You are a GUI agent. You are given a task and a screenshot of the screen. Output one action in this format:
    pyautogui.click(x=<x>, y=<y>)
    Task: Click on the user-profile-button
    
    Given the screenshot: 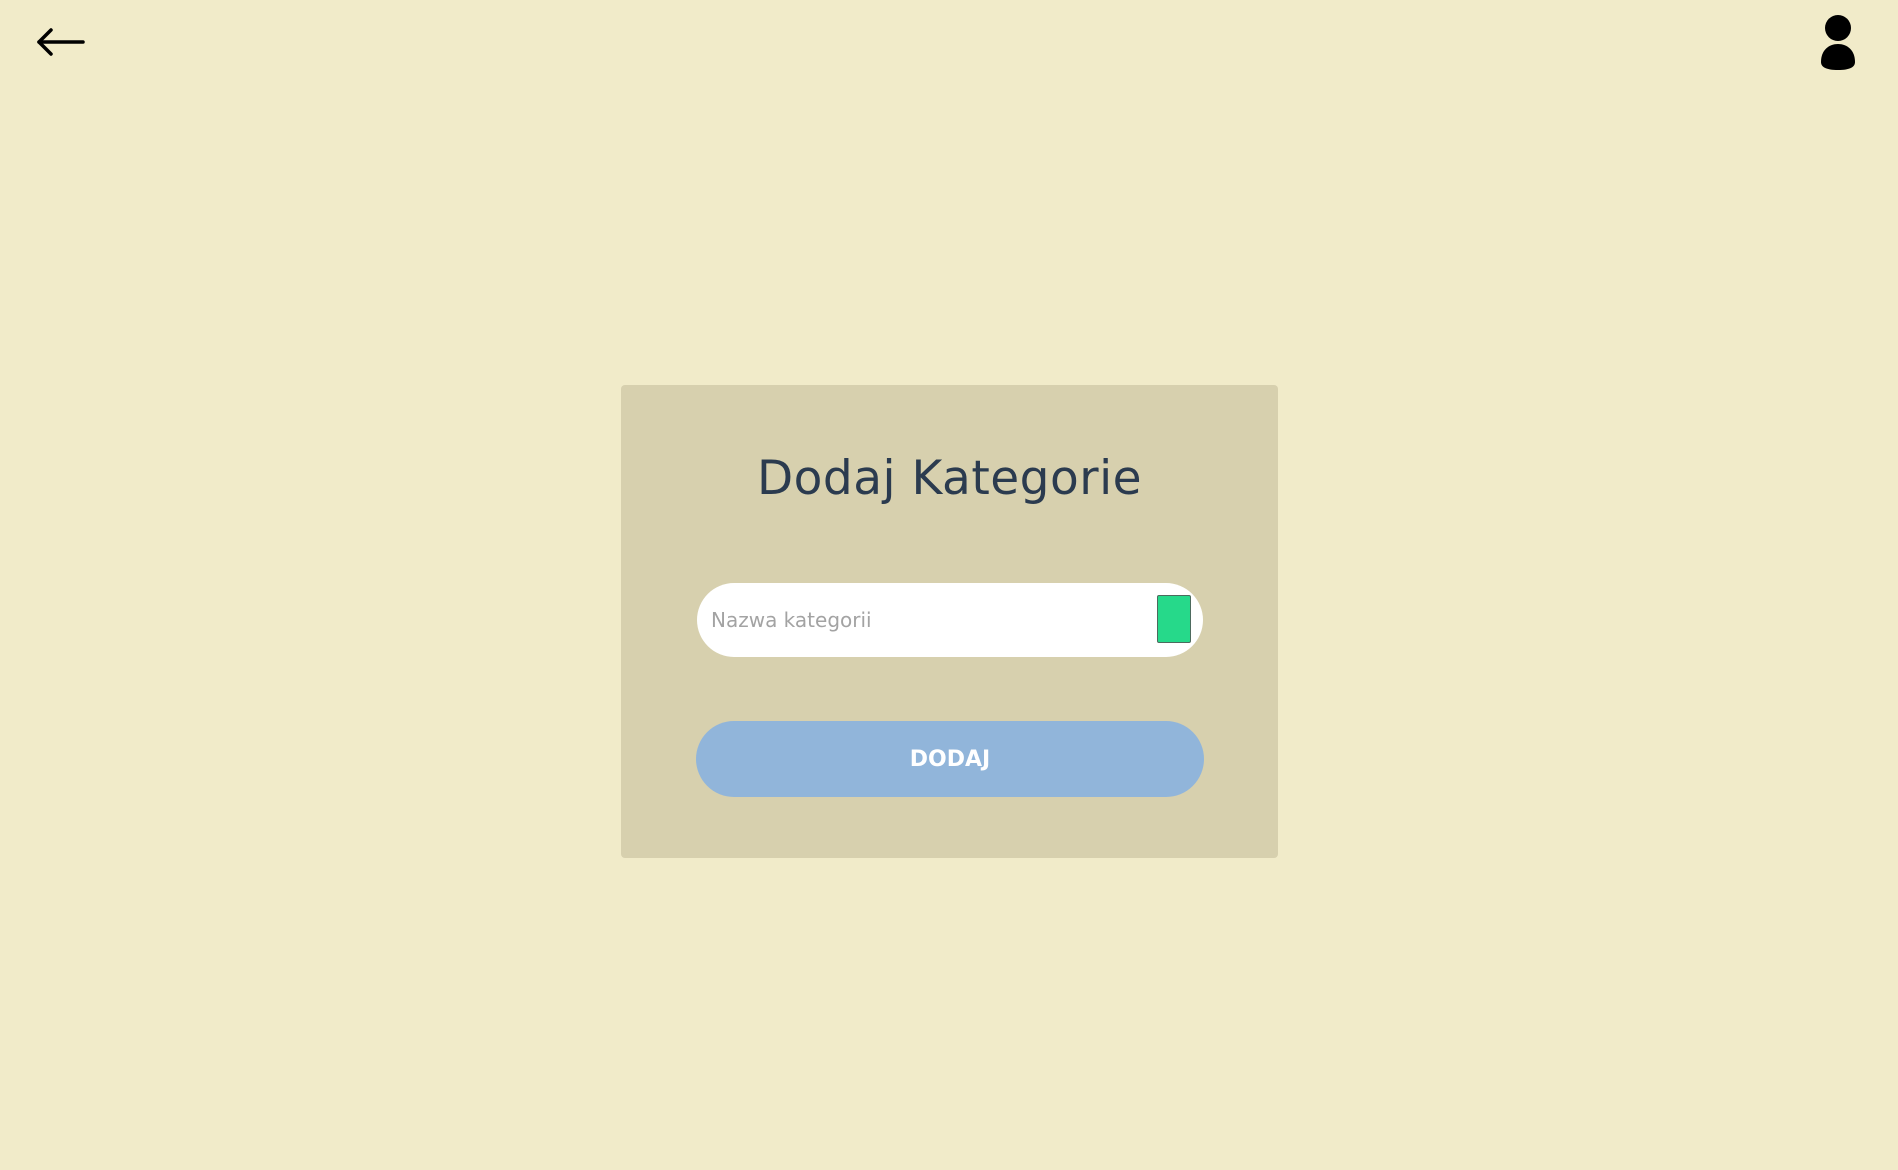 What is the action you would take?
    pyautogui.click(x=1838, y=42)
    